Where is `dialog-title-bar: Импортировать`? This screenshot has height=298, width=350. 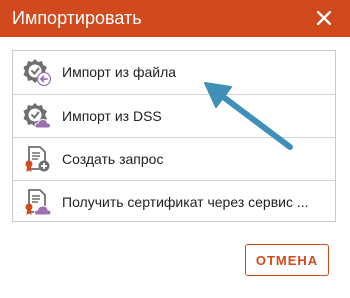 dialog-title-bar: Импортировать is located at coordinates (175, 18).